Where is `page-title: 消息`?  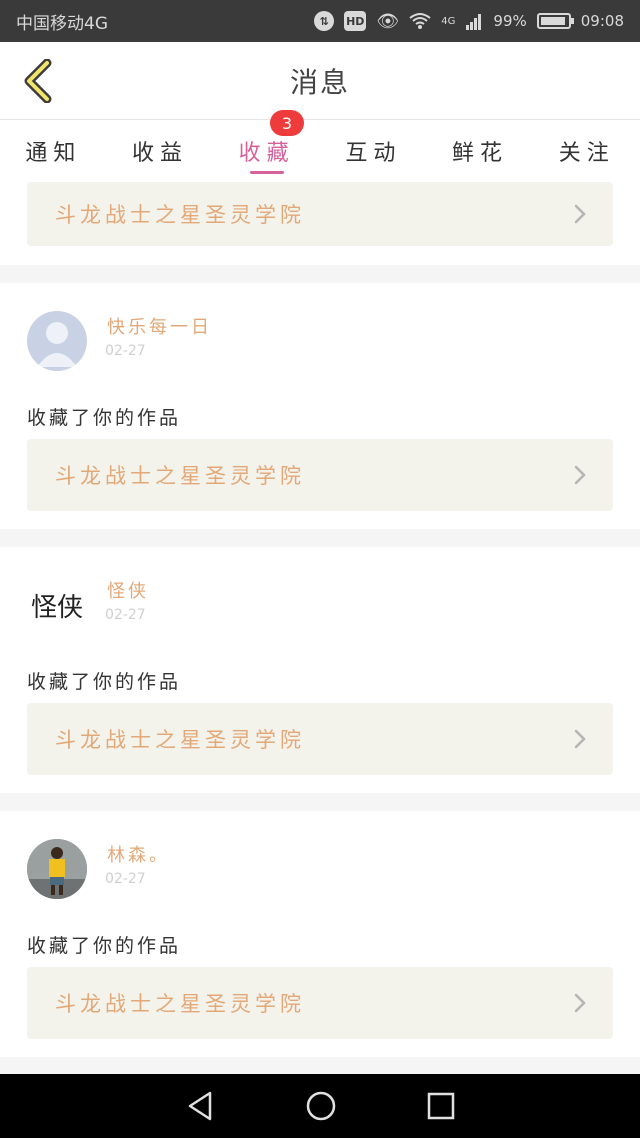 page-title: 消息 is located at coordinates (319, 82).